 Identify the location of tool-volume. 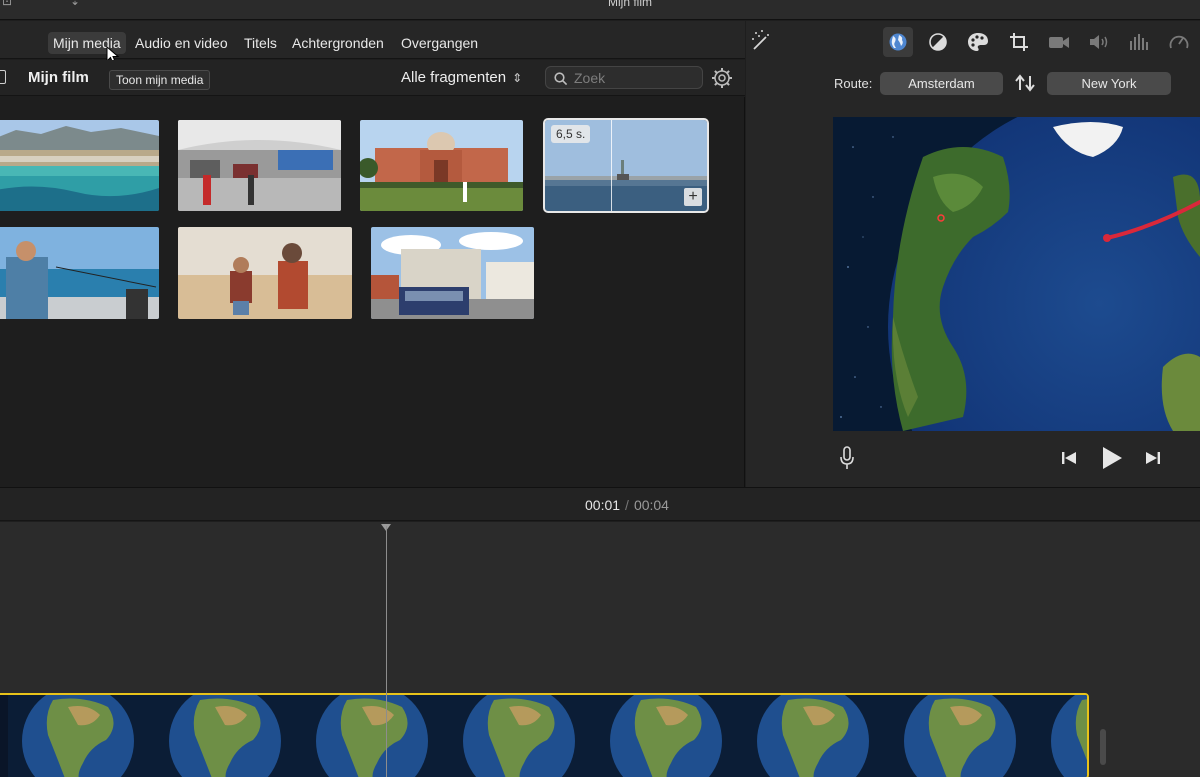
(1099, 42).